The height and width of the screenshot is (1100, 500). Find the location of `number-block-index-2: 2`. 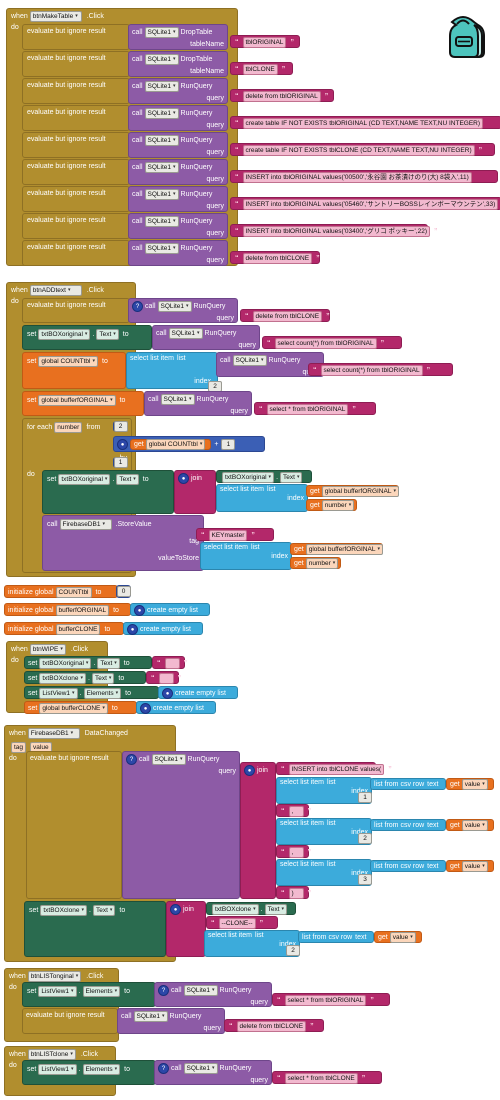

number-block-index-2: 2 is located at coordinates (365, 838).